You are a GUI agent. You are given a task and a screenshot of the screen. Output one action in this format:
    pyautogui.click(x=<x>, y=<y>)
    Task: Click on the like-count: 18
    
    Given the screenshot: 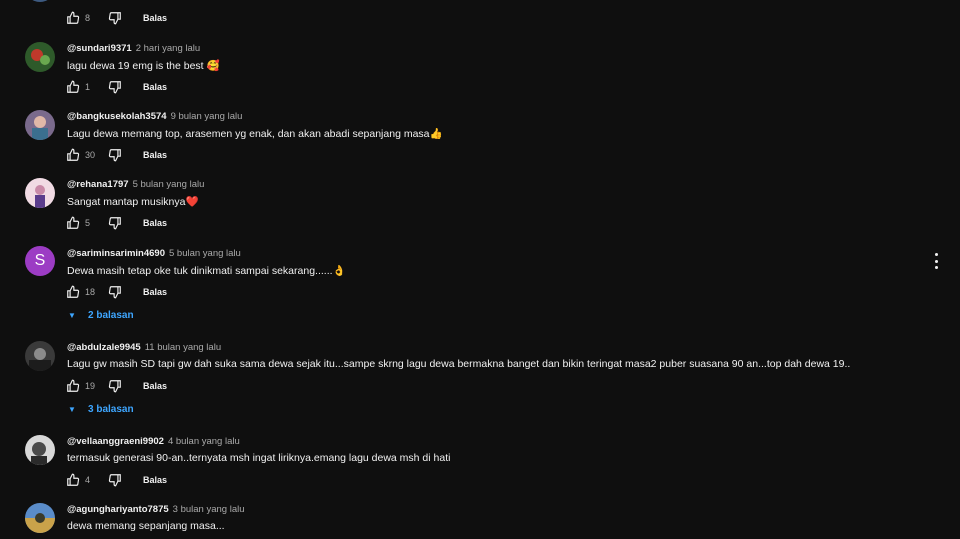 What is the action you would take?
    pyautogui.click(x=90, y=292)
    